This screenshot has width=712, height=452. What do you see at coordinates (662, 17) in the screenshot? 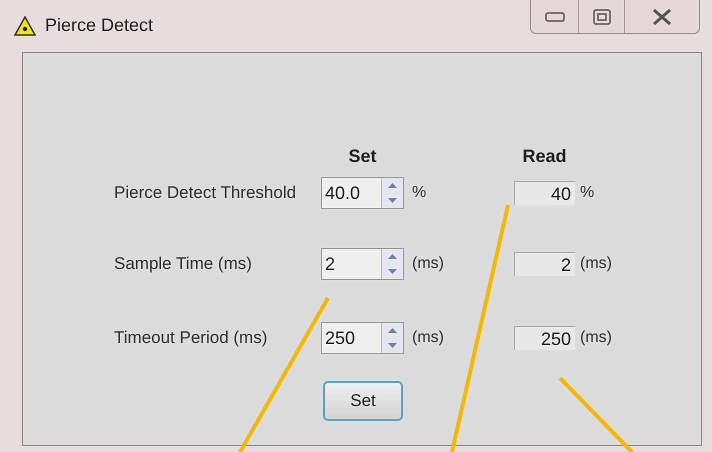
I see `close-icon` at bounding box center [662, 17].